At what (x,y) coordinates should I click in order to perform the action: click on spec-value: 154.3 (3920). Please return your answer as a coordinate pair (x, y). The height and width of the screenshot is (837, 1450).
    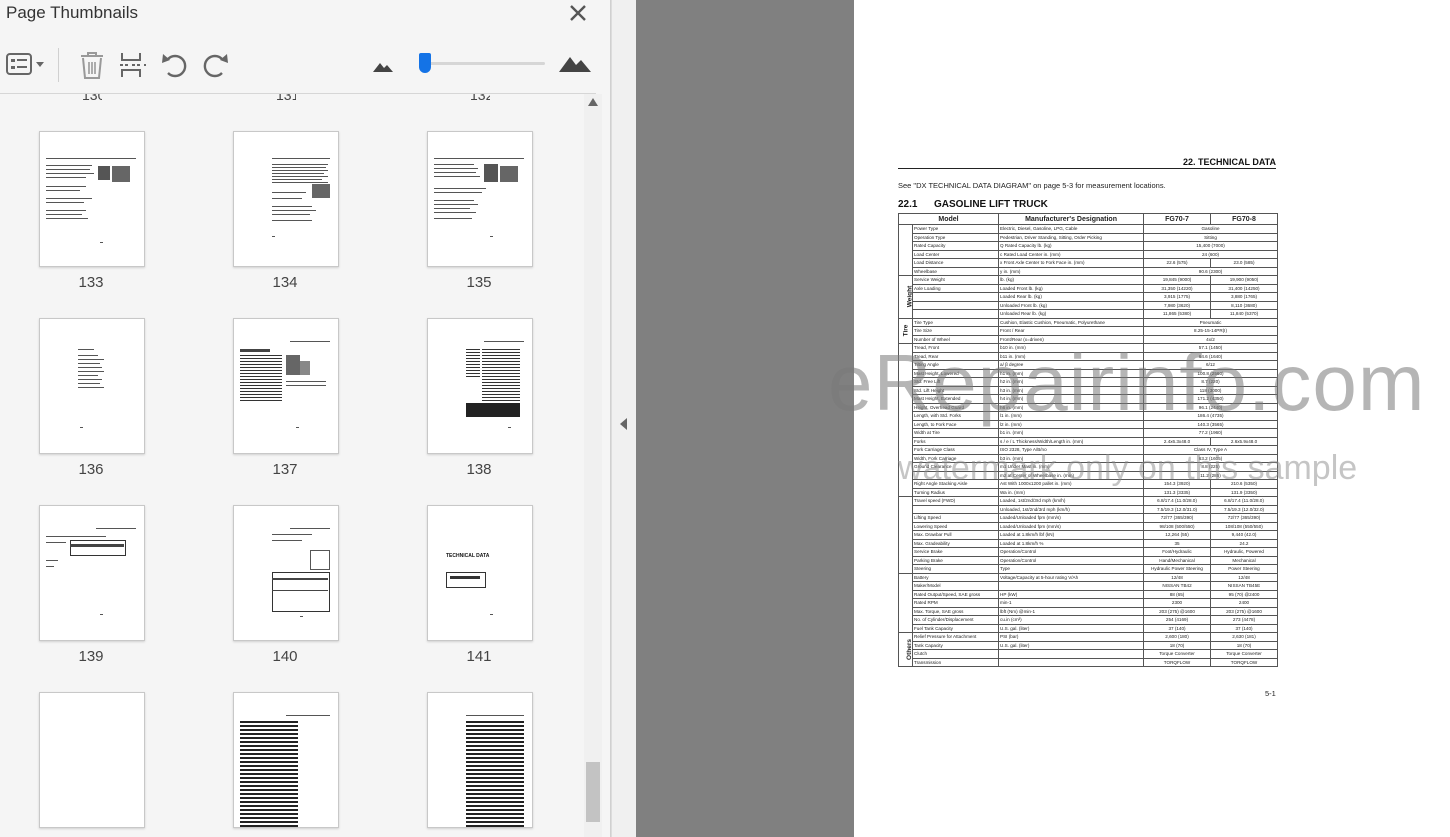
    Looking at the image, I should click on (1177, 484).